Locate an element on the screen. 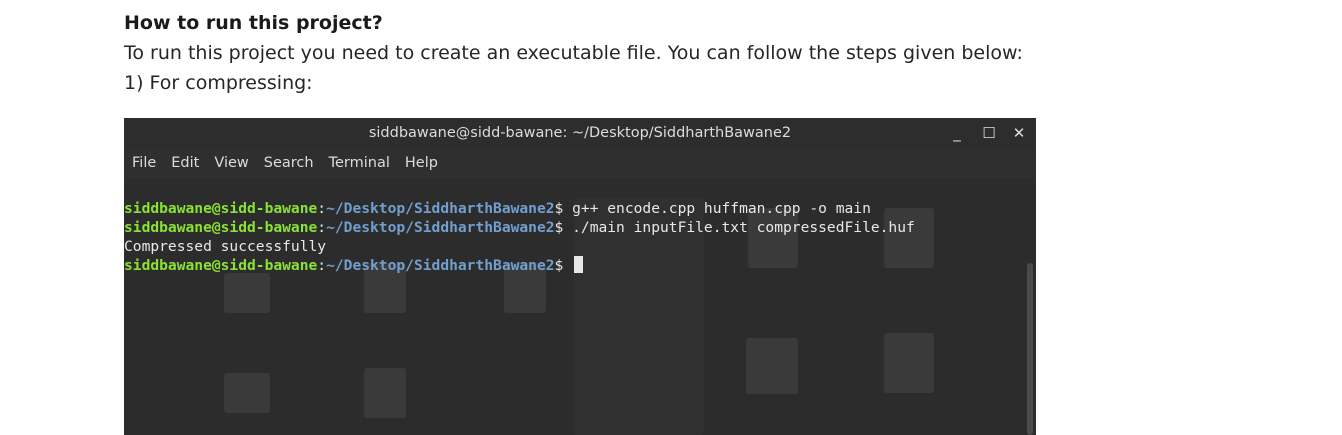  menu-search: Search is located at coordinates (289, 163).